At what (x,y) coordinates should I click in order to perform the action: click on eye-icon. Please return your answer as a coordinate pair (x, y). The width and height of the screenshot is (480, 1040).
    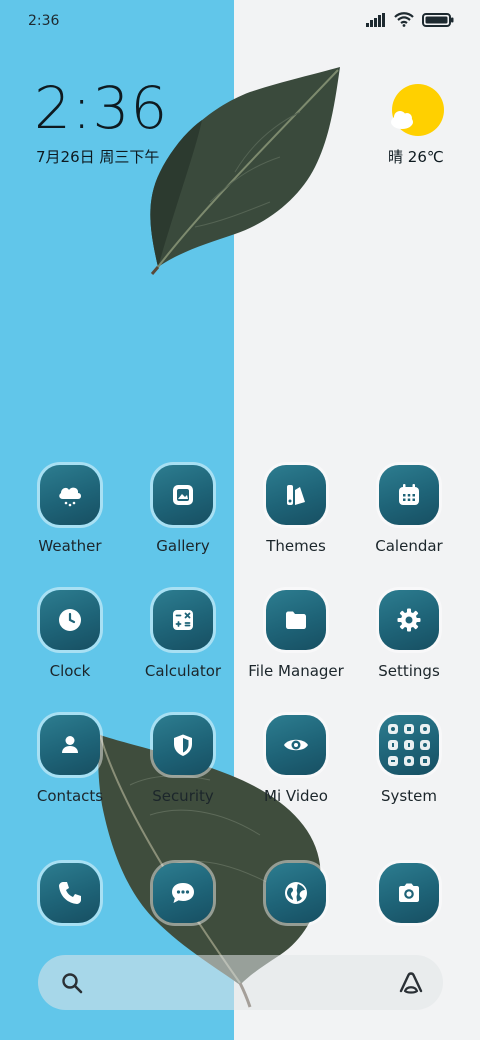
    Looking at the image, I should click on (296, 745).